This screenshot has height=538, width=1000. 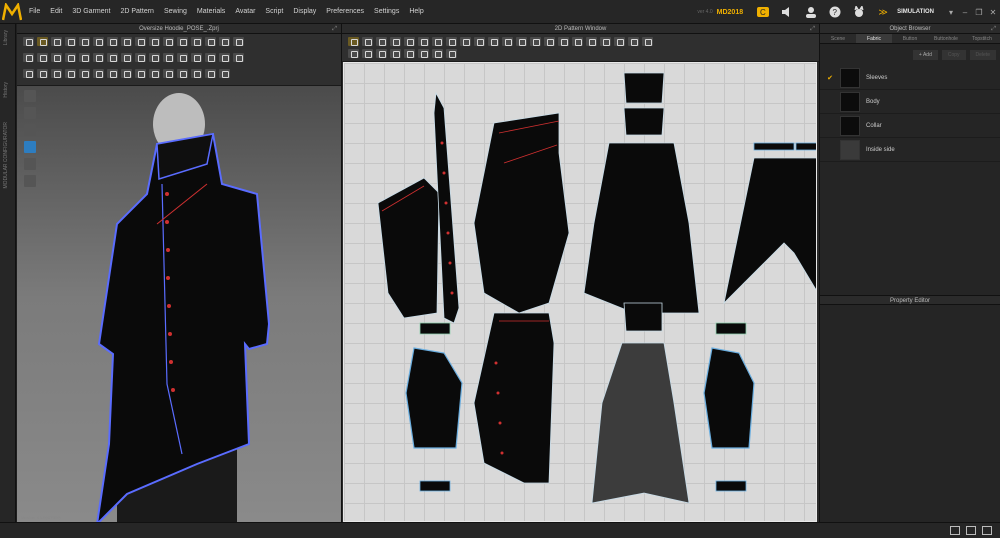 I want to click on tab-scene: Scene, so click(x=838, y=38).